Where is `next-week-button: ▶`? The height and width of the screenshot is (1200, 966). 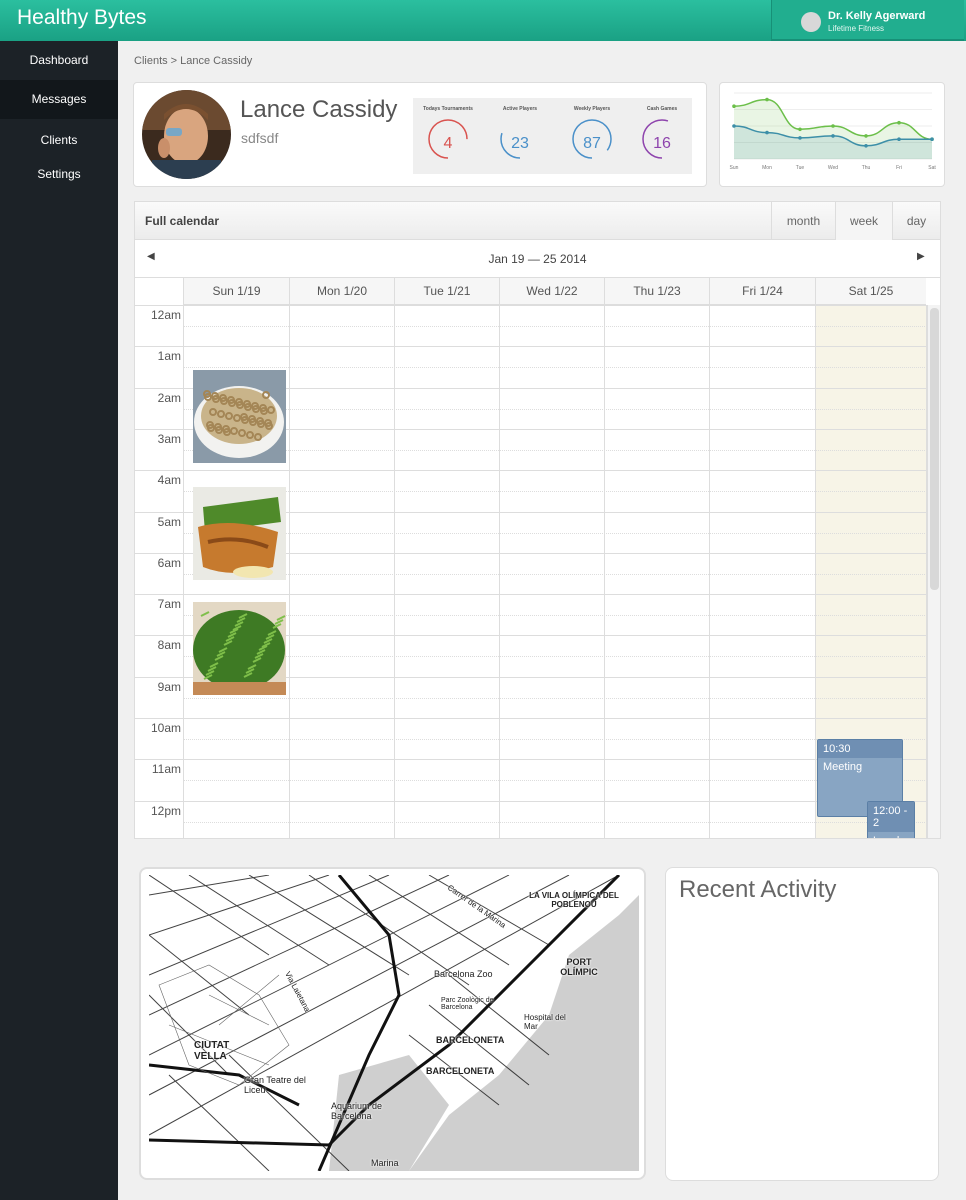
next-week-button: ▶ is located at coordinates (921, 256).